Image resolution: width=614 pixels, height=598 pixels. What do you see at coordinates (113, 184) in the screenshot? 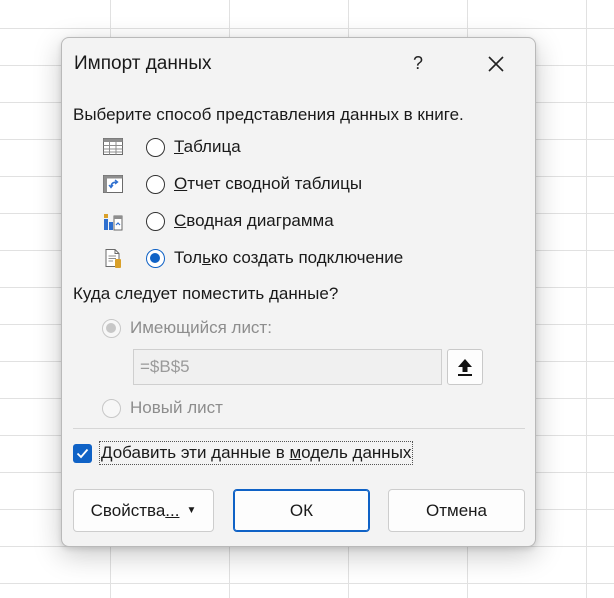
I see `pivot-table-icon` at bounding box center [113, 184].